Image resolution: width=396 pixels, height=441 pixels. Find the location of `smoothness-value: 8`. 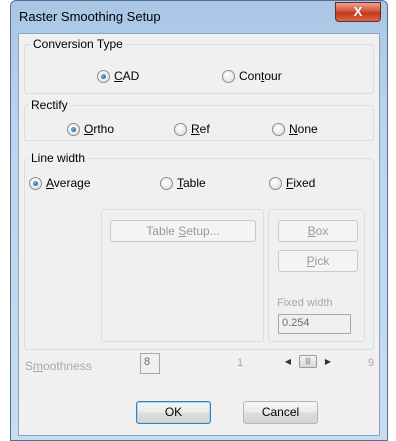

smoothness-value: 8 is located at coordinates (150, 363).